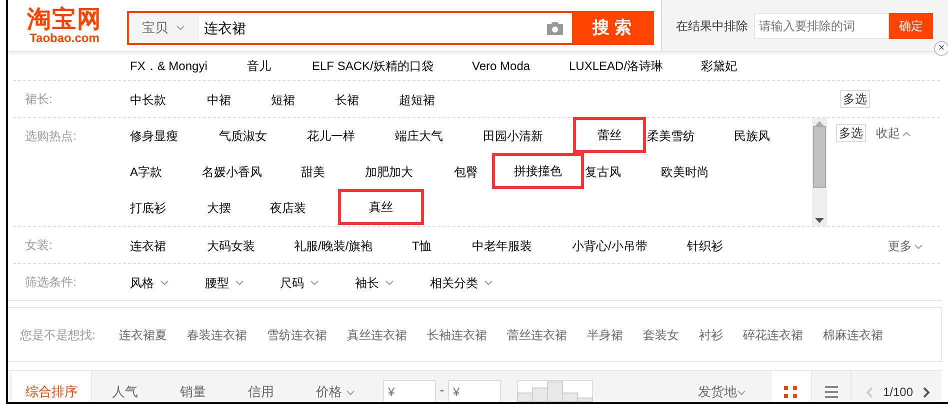 This screenshot has width=948, height=406. I want to click on filter-option: 中老年服装, so click(518, 245).